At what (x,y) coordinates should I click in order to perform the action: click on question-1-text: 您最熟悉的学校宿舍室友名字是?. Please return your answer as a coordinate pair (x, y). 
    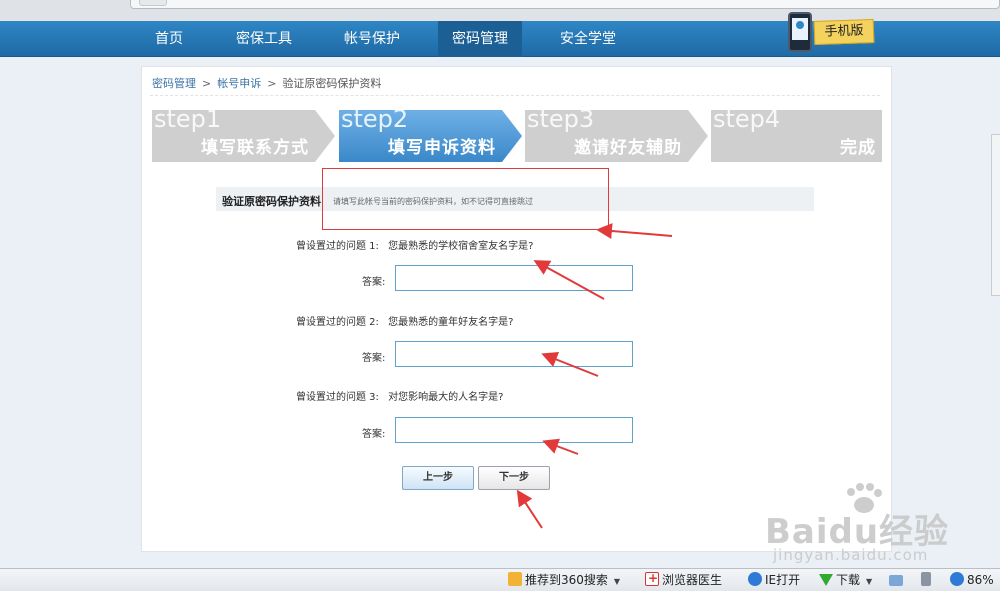
    Looking at the image, I should click on (461, 246).